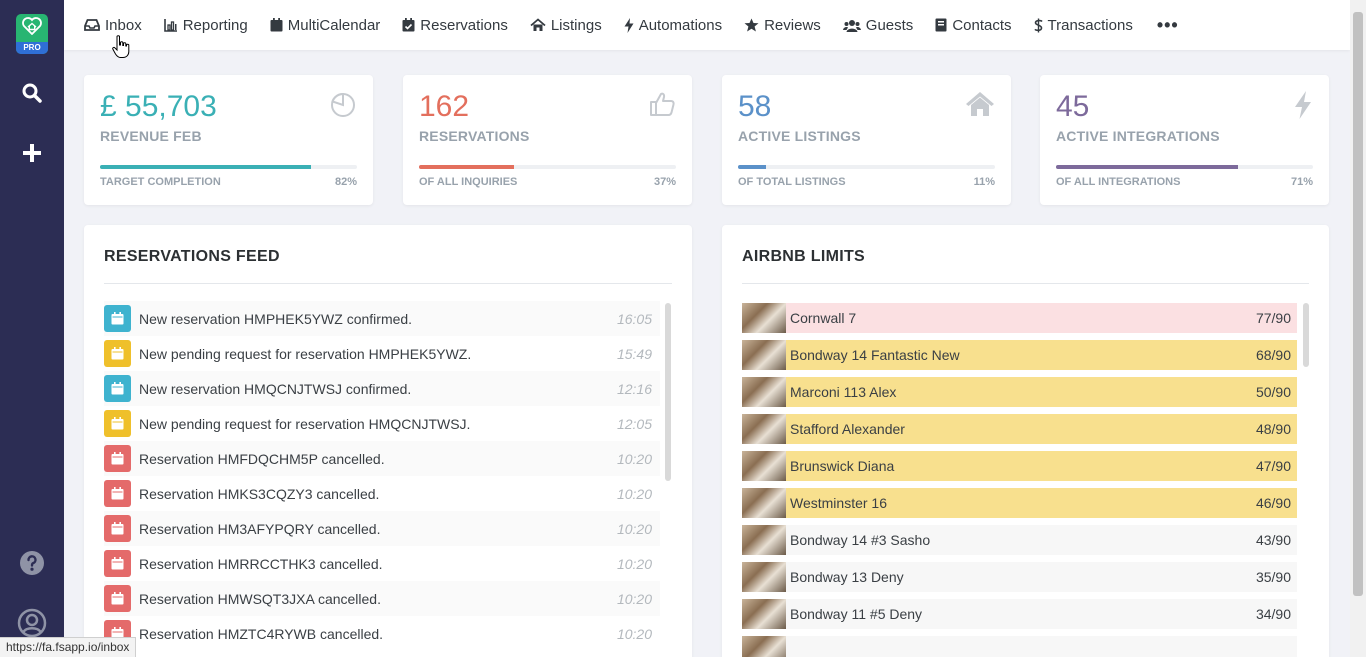  I want to click on limit-item, so click(1019, 646).